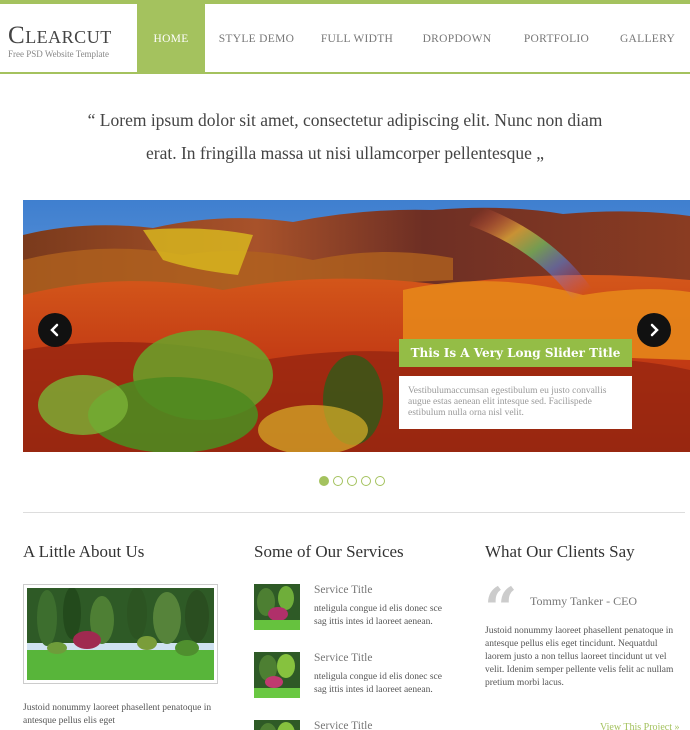 This screenshot has height=730, width=690. What do you see at coordinates (256, 39) in the screenshot?
I see `nav-item-style-demo: STYLE DEMO` at bounding box center [256, 39].